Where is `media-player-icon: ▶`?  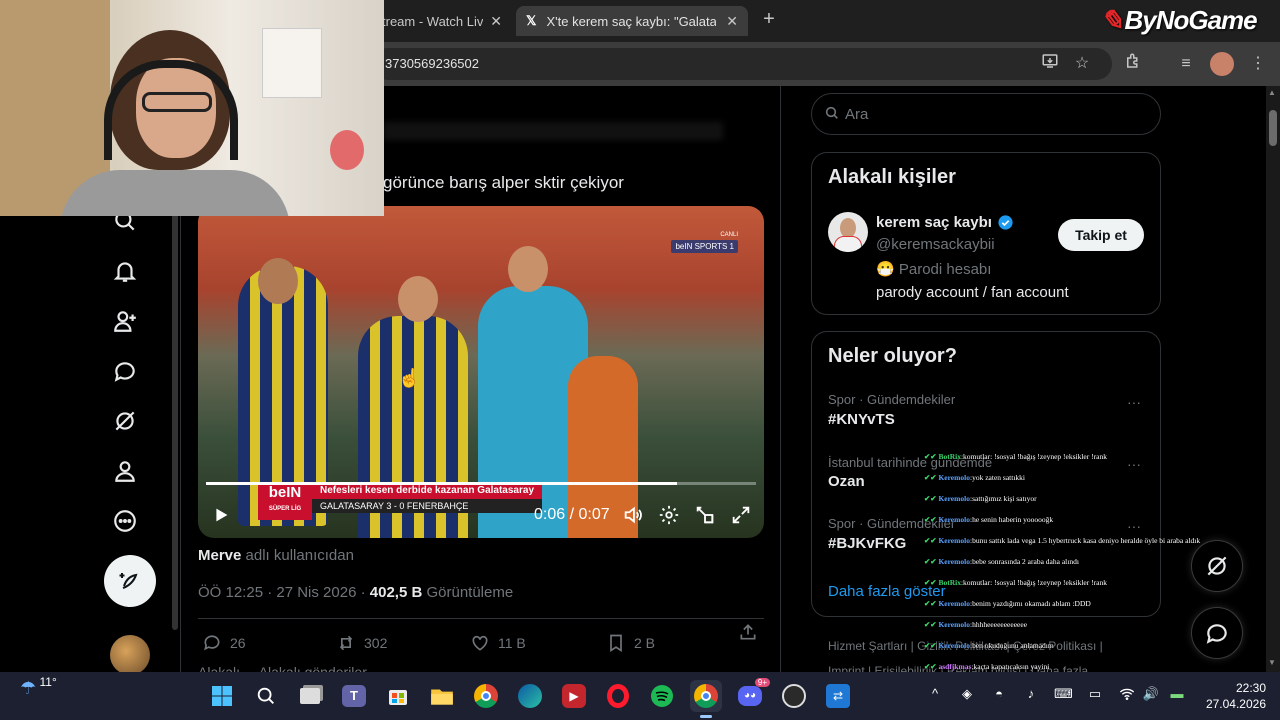
media-player-icon: ▶ is located at coordinates (574, 696).